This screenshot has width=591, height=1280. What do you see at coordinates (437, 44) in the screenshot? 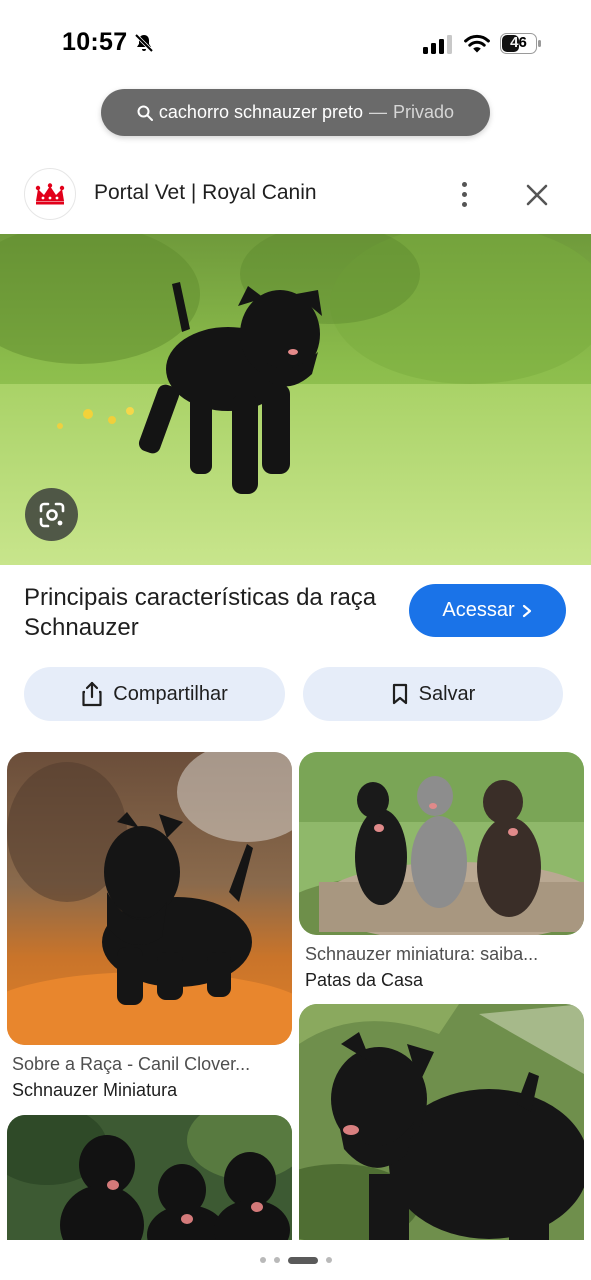
I see `cellular-signal-icon` at bounding box center [437, 44].